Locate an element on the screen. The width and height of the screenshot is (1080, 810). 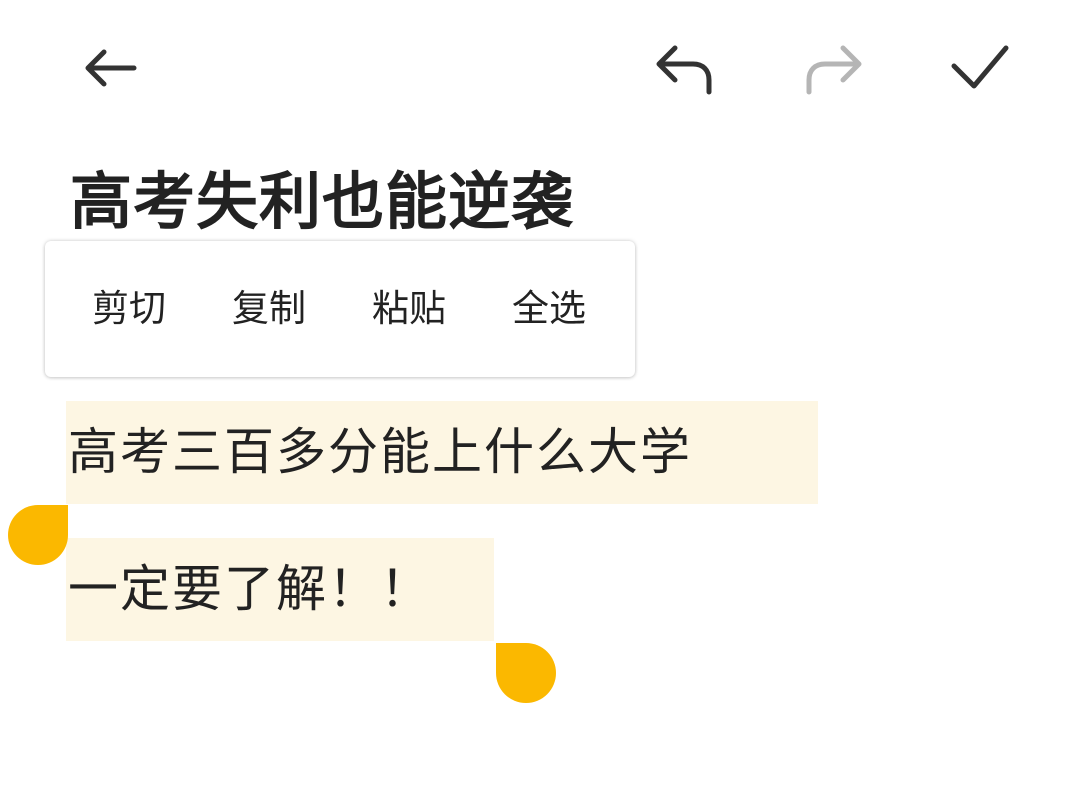
selection-end-handle is located at coordinates (526, 673).